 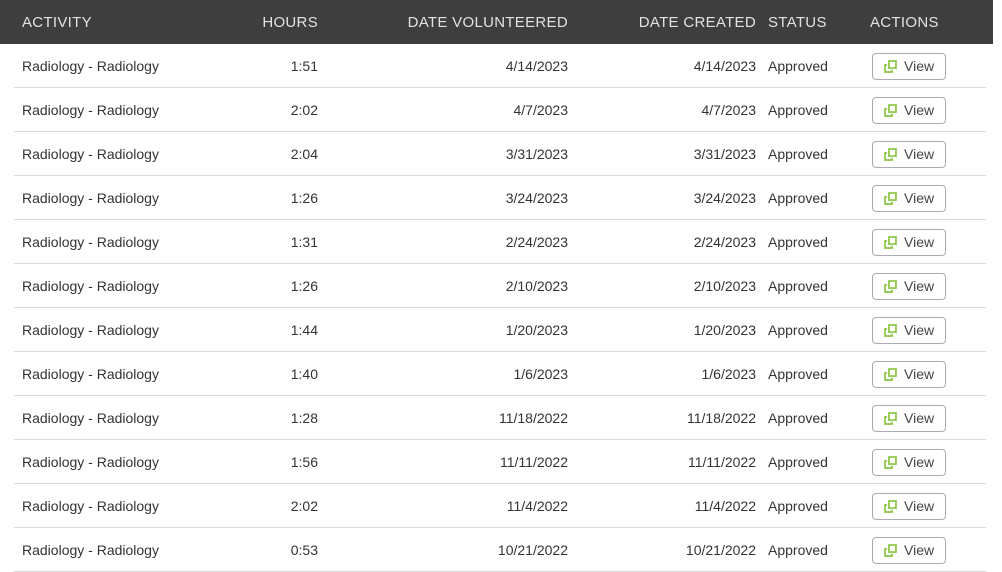 What do you see at coordinates (304, 286) in the screenshot?
I see `cell-hours: 1:26` at bounding box center [304, 286].